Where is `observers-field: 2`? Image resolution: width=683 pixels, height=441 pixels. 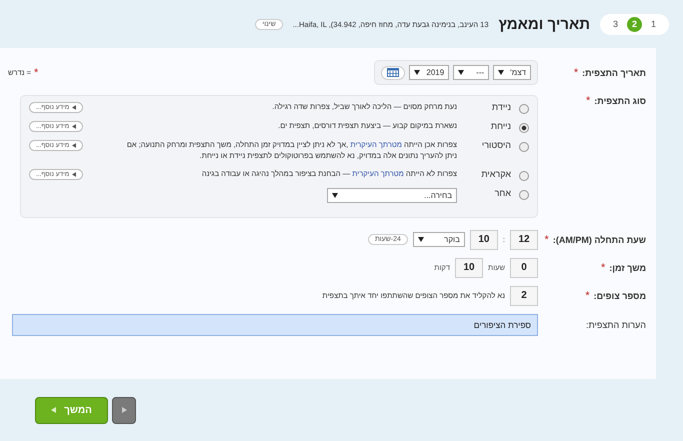
observers-field: 2 is located at coordinates (524, 296).